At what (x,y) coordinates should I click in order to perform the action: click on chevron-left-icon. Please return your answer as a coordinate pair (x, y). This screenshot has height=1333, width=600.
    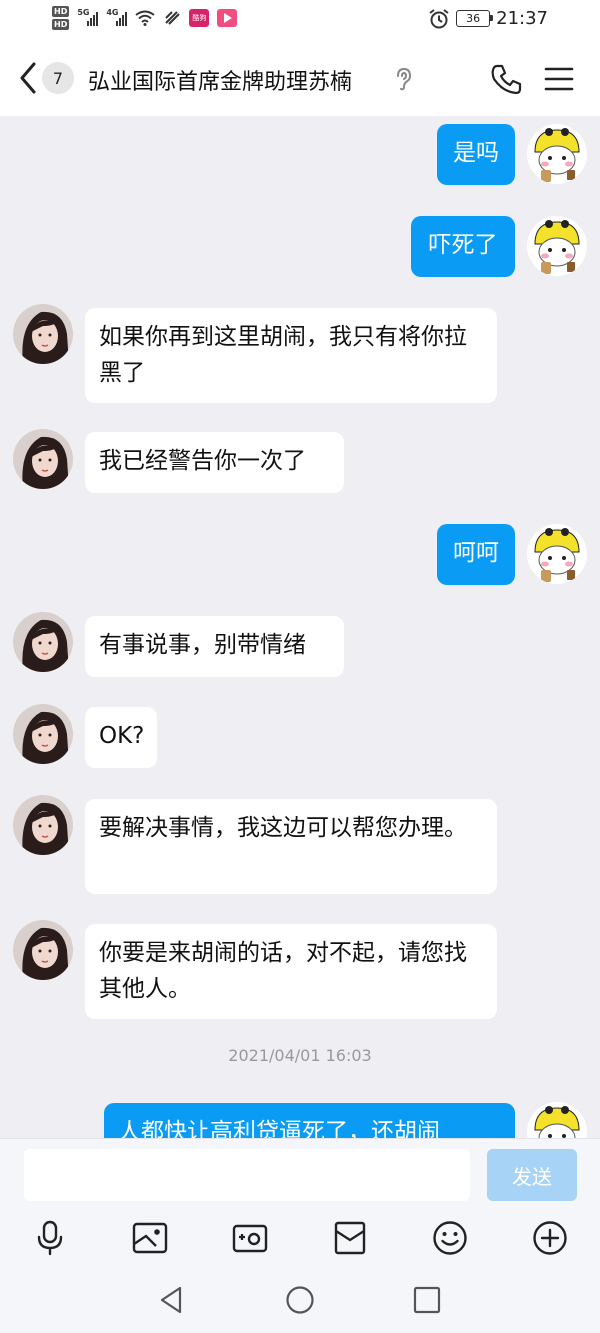
    Looking at the image, I should click on (28, 78).